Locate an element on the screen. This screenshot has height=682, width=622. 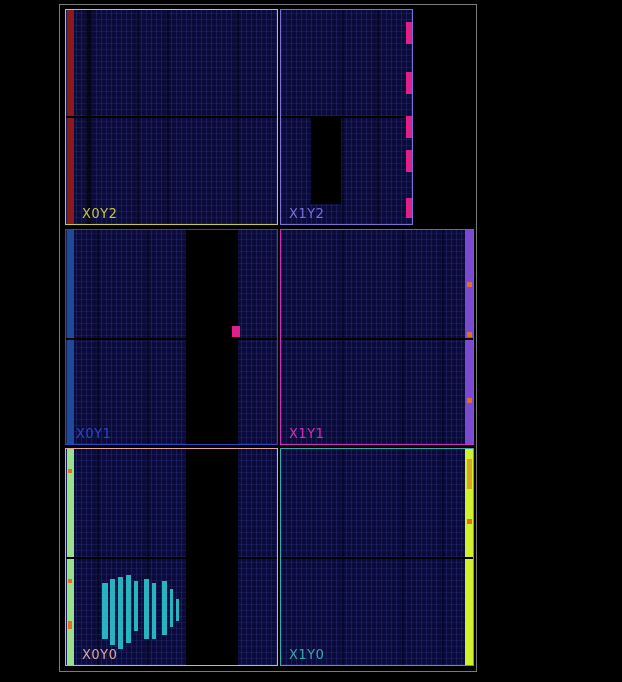
region-label: X0Y0 is located at coordinates (100, 655).